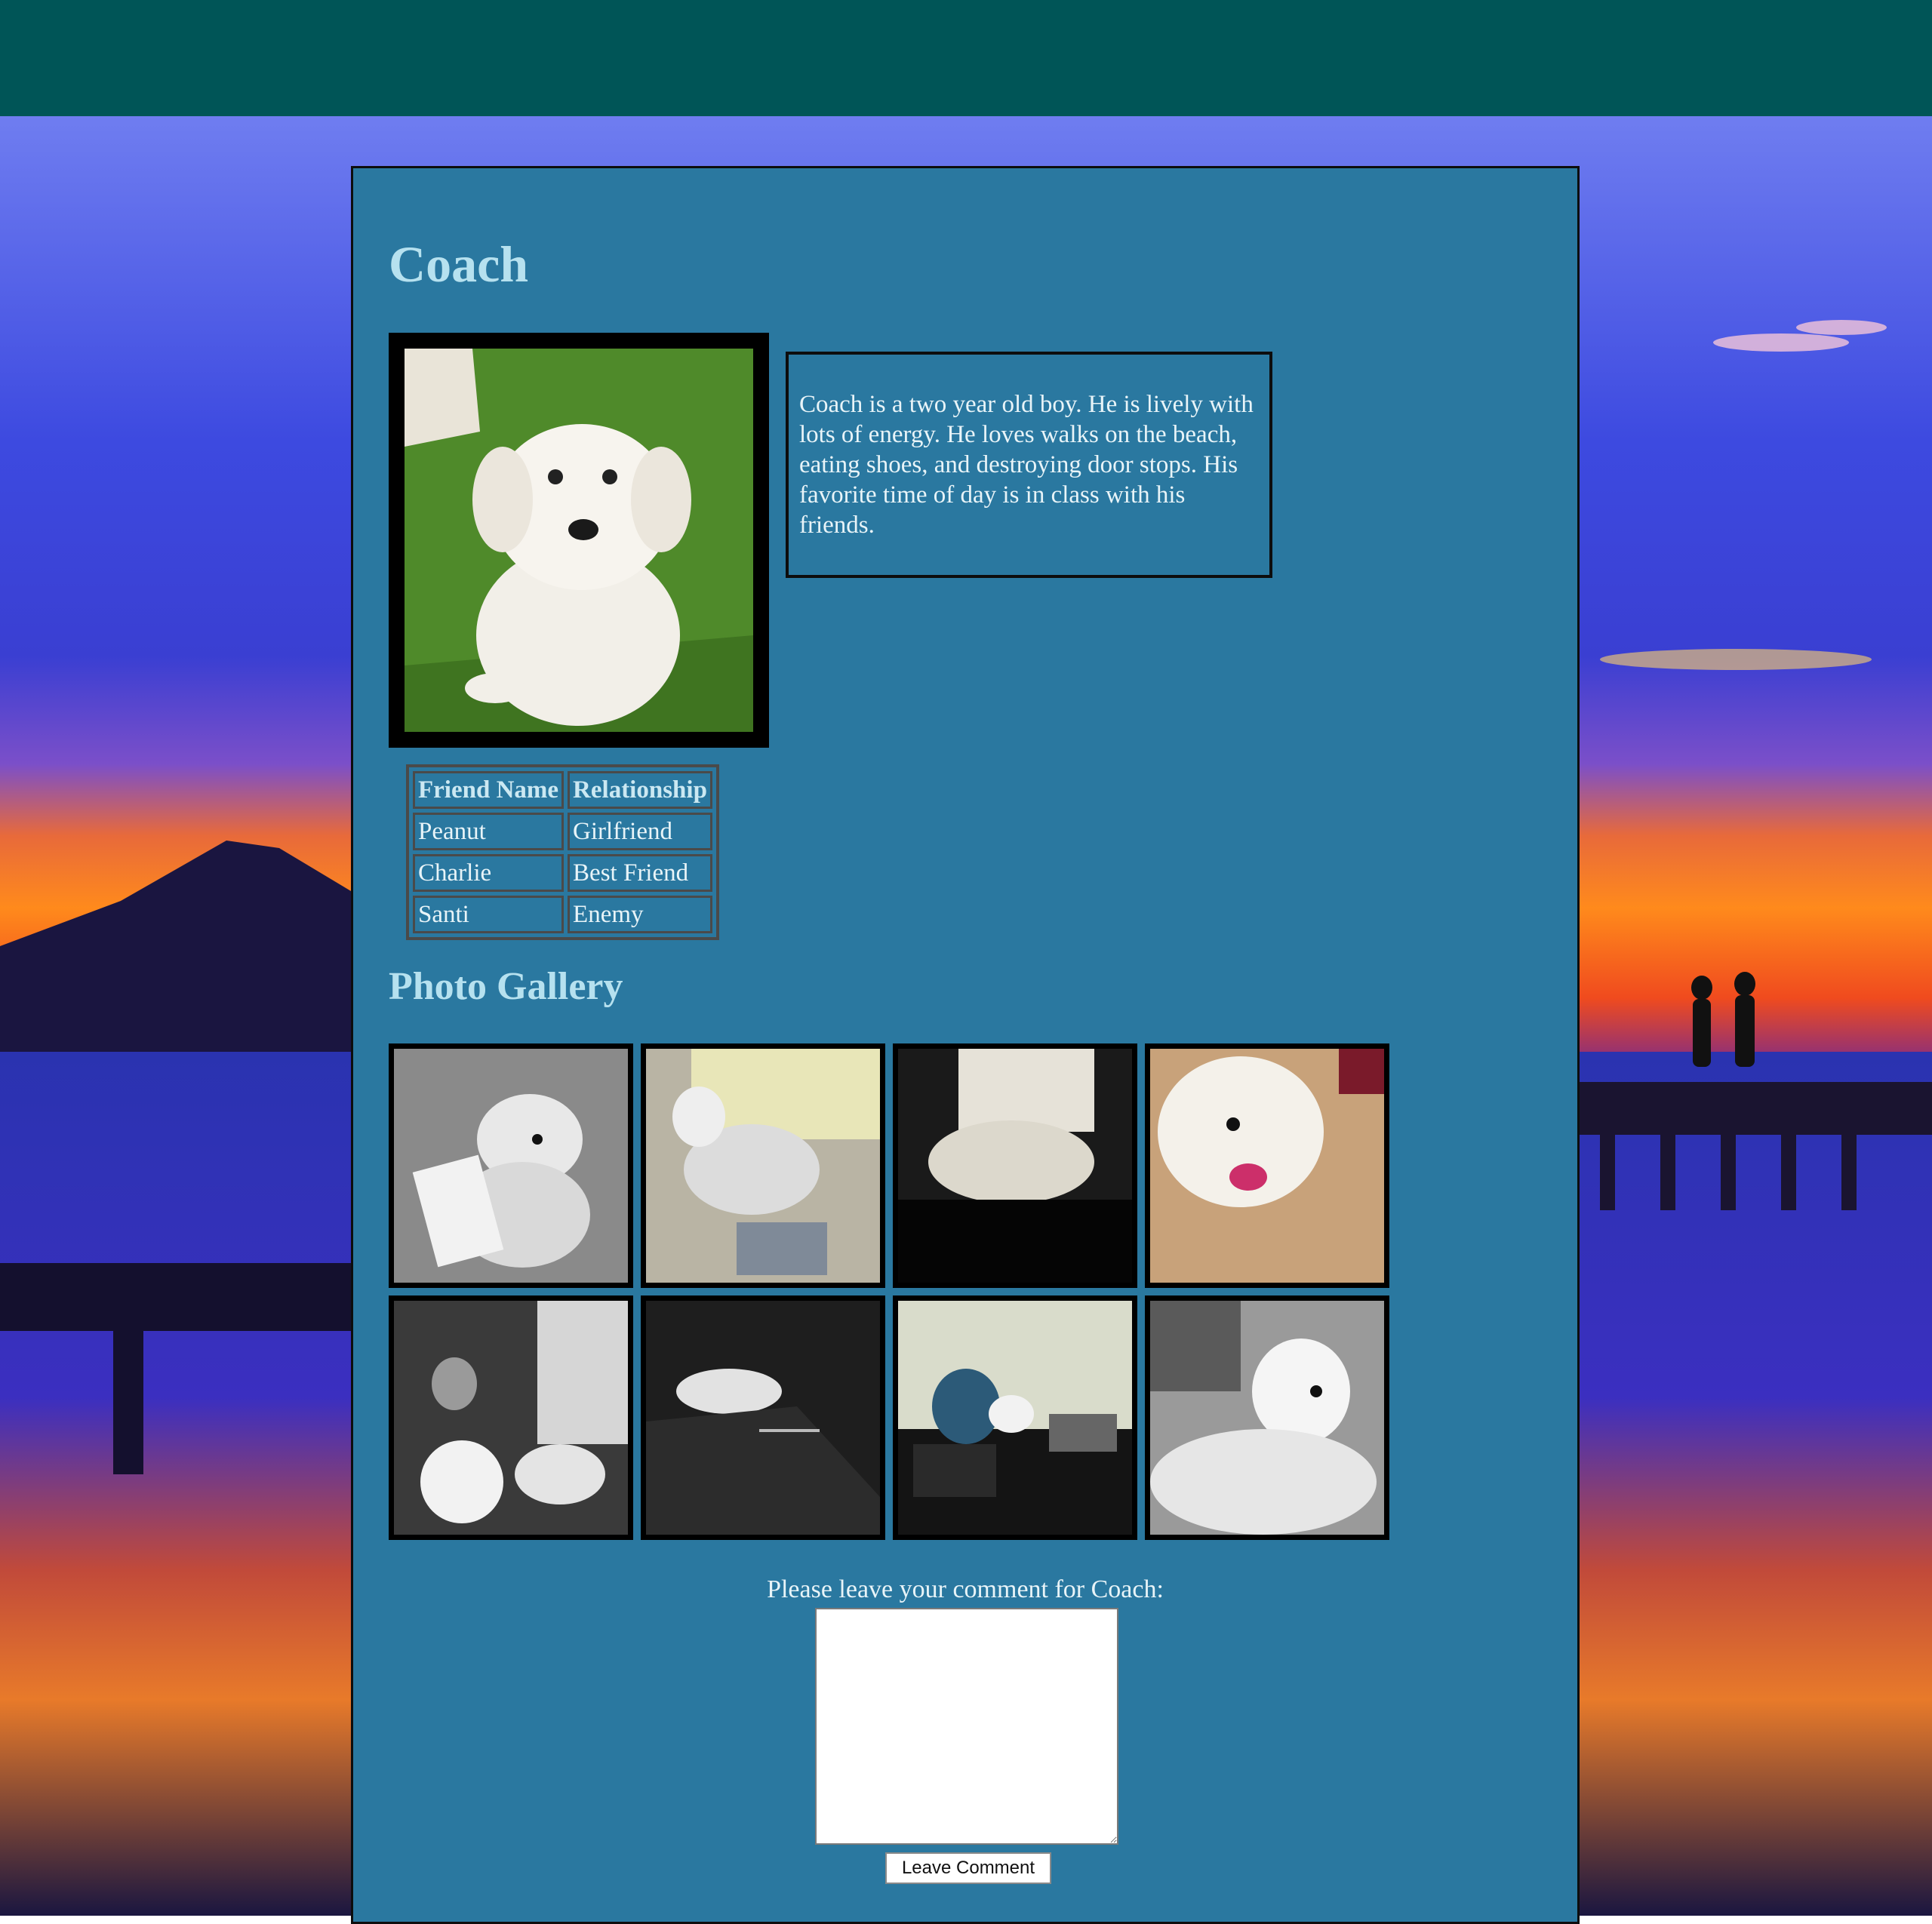 This screenshot has width=1932, height=1924. I want to click on column-header: Friend Name, so click(489, 790).